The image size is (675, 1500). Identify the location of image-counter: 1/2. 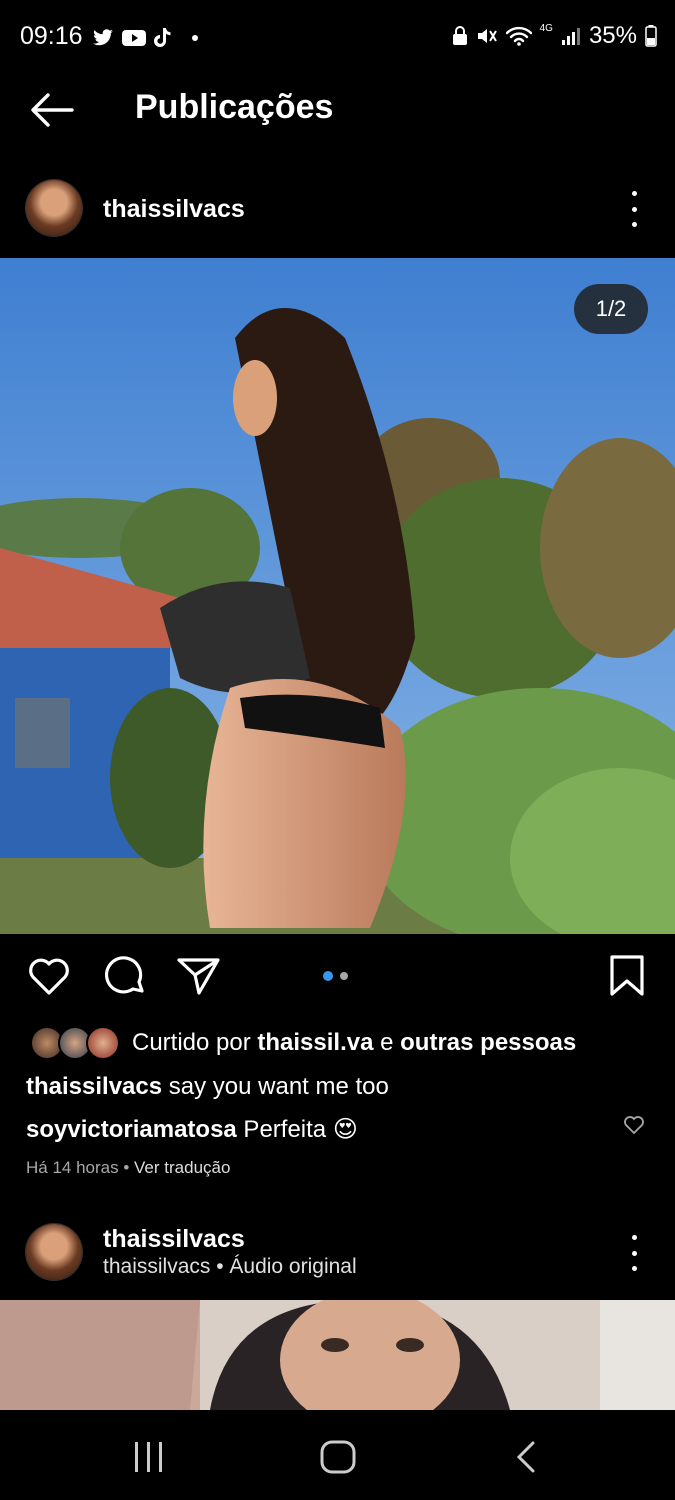
(611, 308).